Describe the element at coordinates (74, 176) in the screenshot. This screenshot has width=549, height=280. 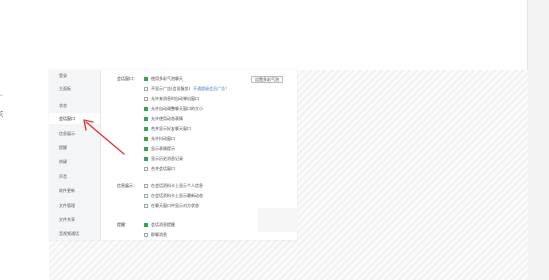
I see `sidebar-item-sound: 声音` at that location.